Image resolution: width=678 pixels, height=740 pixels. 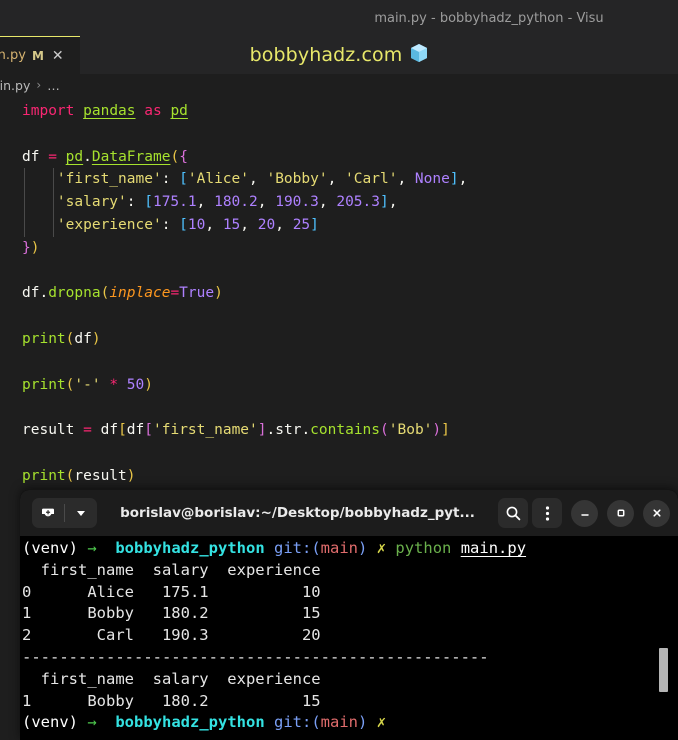 I want to click on code-token: 50, so click(x=135, y=384).